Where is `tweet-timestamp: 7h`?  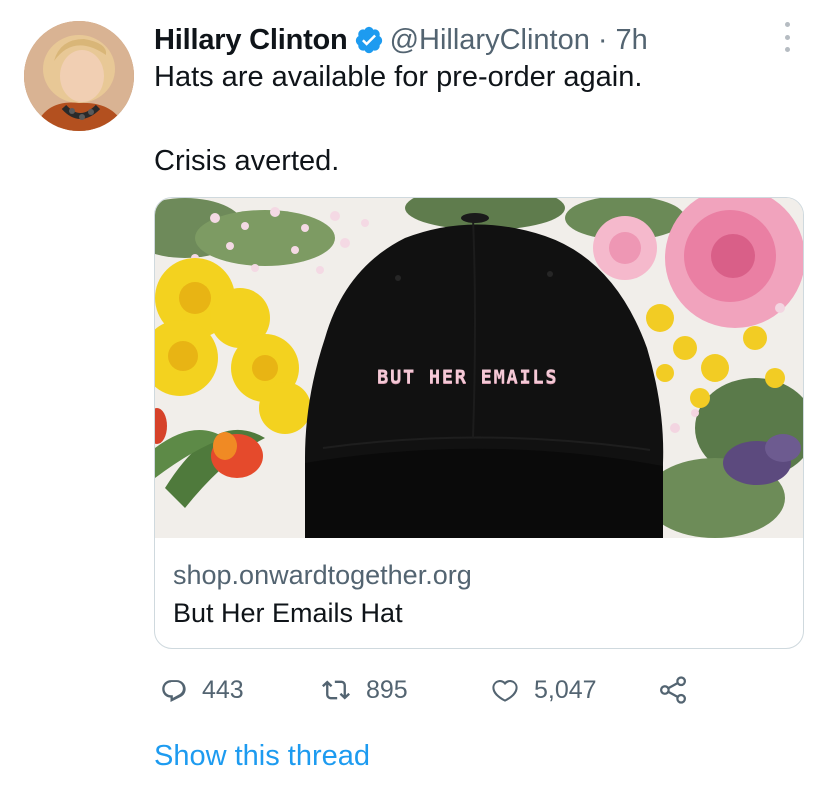 tweet-timestamp: 7h is located at coordinates (632, 40).